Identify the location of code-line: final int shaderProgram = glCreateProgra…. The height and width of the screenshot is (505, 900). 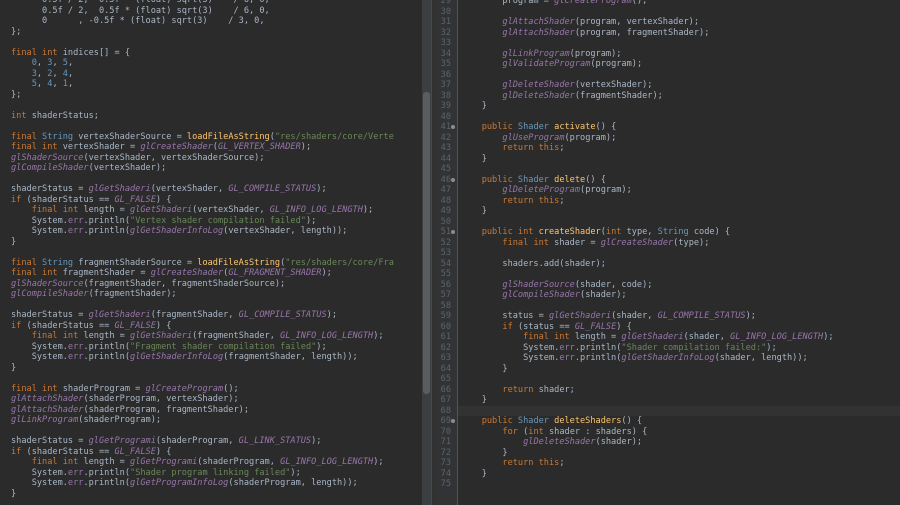
(125, 389).